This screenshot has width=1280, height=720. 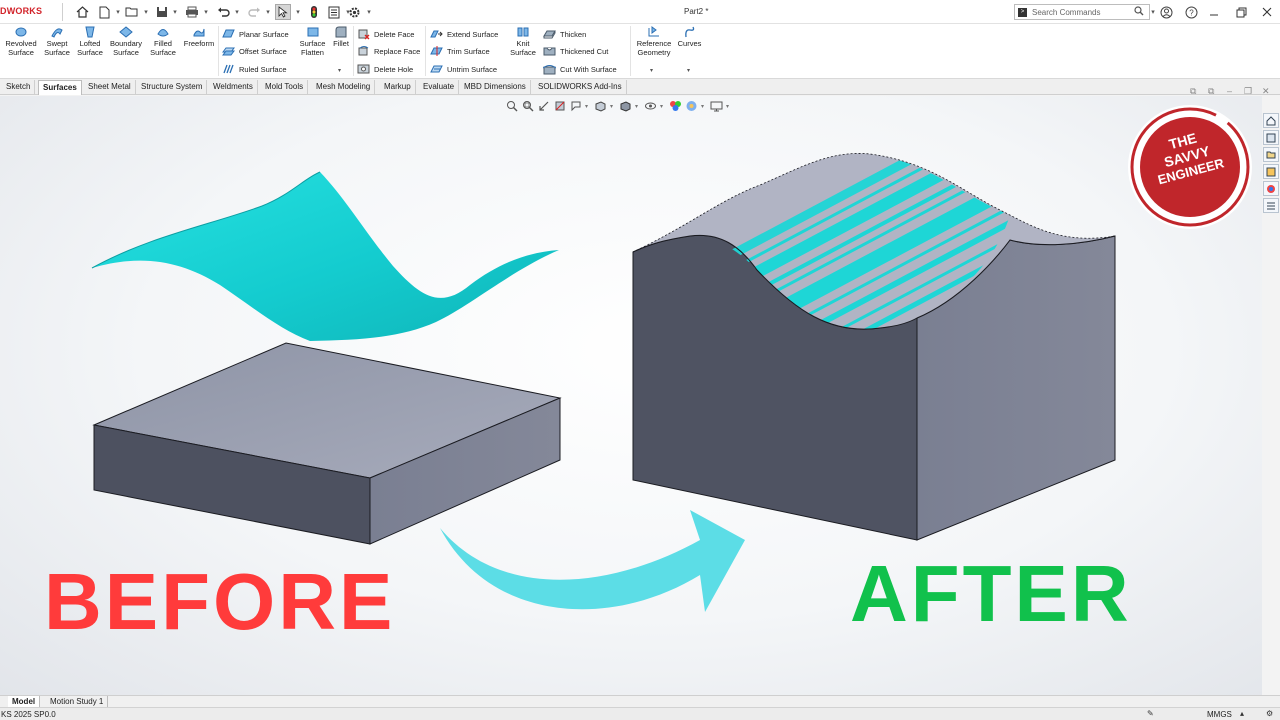 What do you see at coordinates (1150, 713) in the screenshot?
I see `rebuild-status-icon: ✎` at bounding box center [1150, 713].